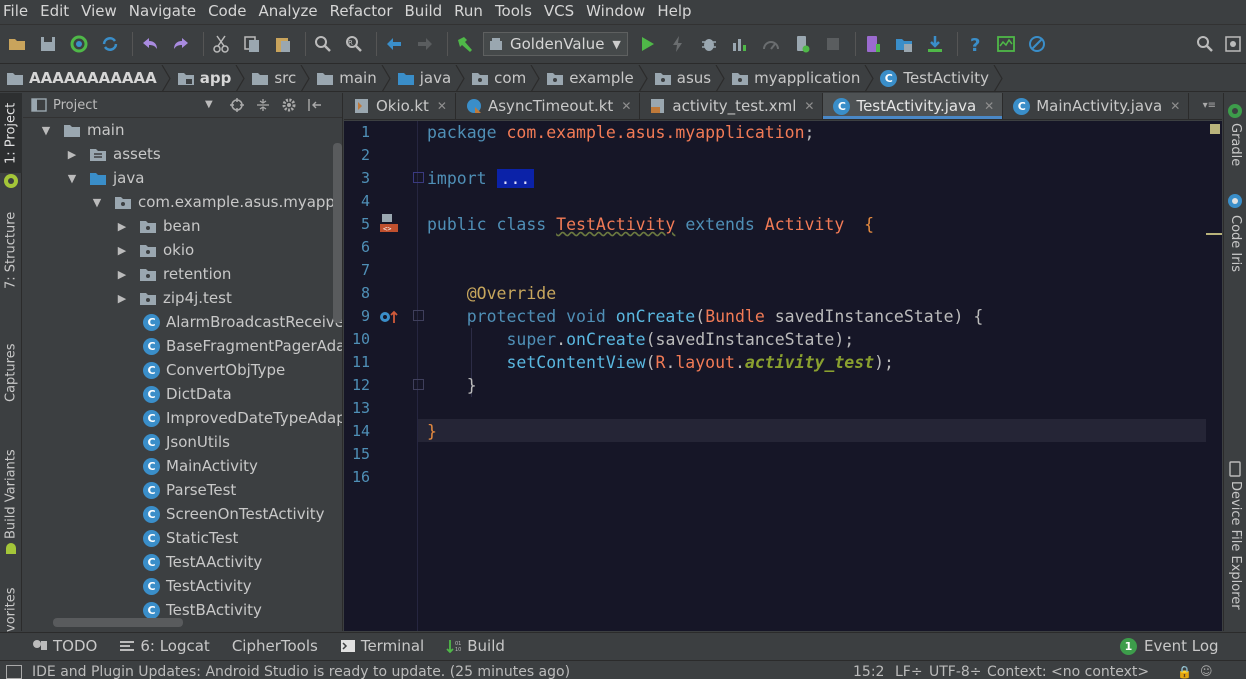  I want to click on find-button, so click(323, 44).